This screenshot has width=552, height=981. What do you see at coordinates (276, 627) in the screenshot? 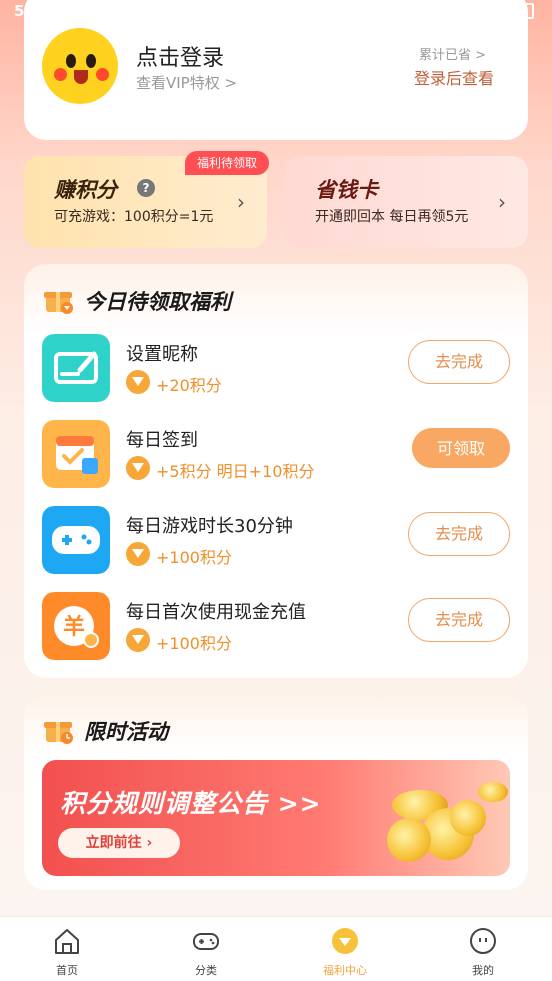
I see `task-item-cash-recharge: 羊 每日首次使用现金充值 +100积分 去完成` at bounding box center [276, 627].